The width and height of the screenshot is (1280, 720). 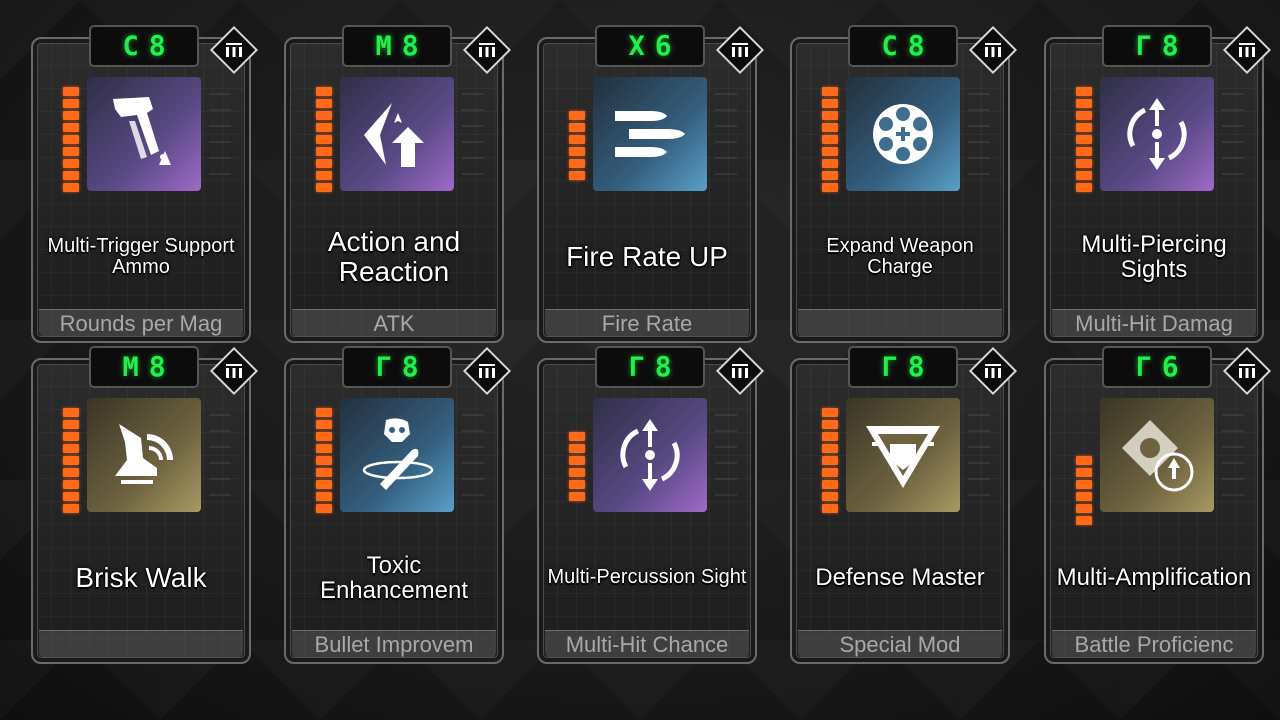 I want to click on amplification-icon, so click(x=1157, y=455).